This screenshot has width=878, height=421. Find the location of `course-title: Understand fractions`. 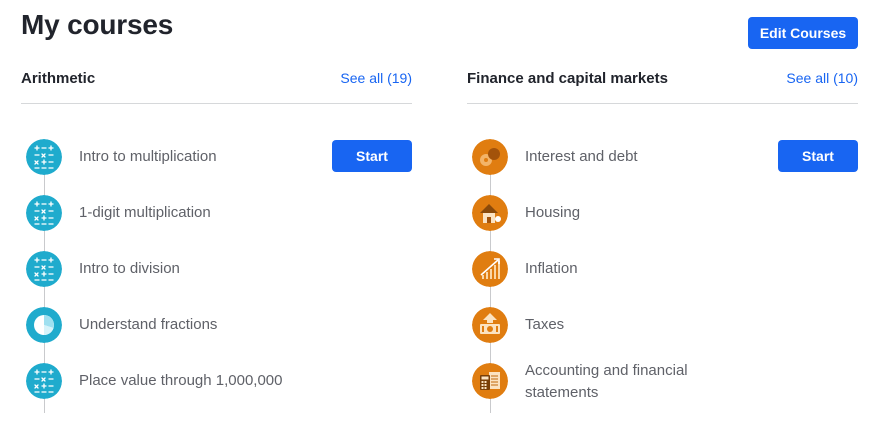

course-title: Understand fractions is located at coordinates (148, 324).